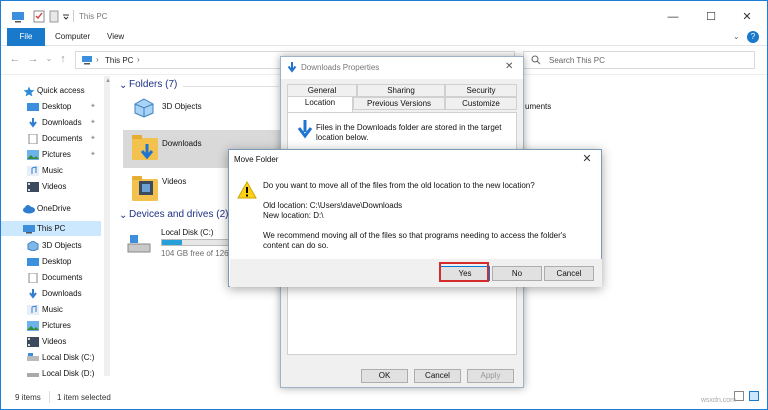  What do you see at coordinates (754, 396) in the screenshot?
I see `large-icons-view-icon` at bounding box center [754, 396].